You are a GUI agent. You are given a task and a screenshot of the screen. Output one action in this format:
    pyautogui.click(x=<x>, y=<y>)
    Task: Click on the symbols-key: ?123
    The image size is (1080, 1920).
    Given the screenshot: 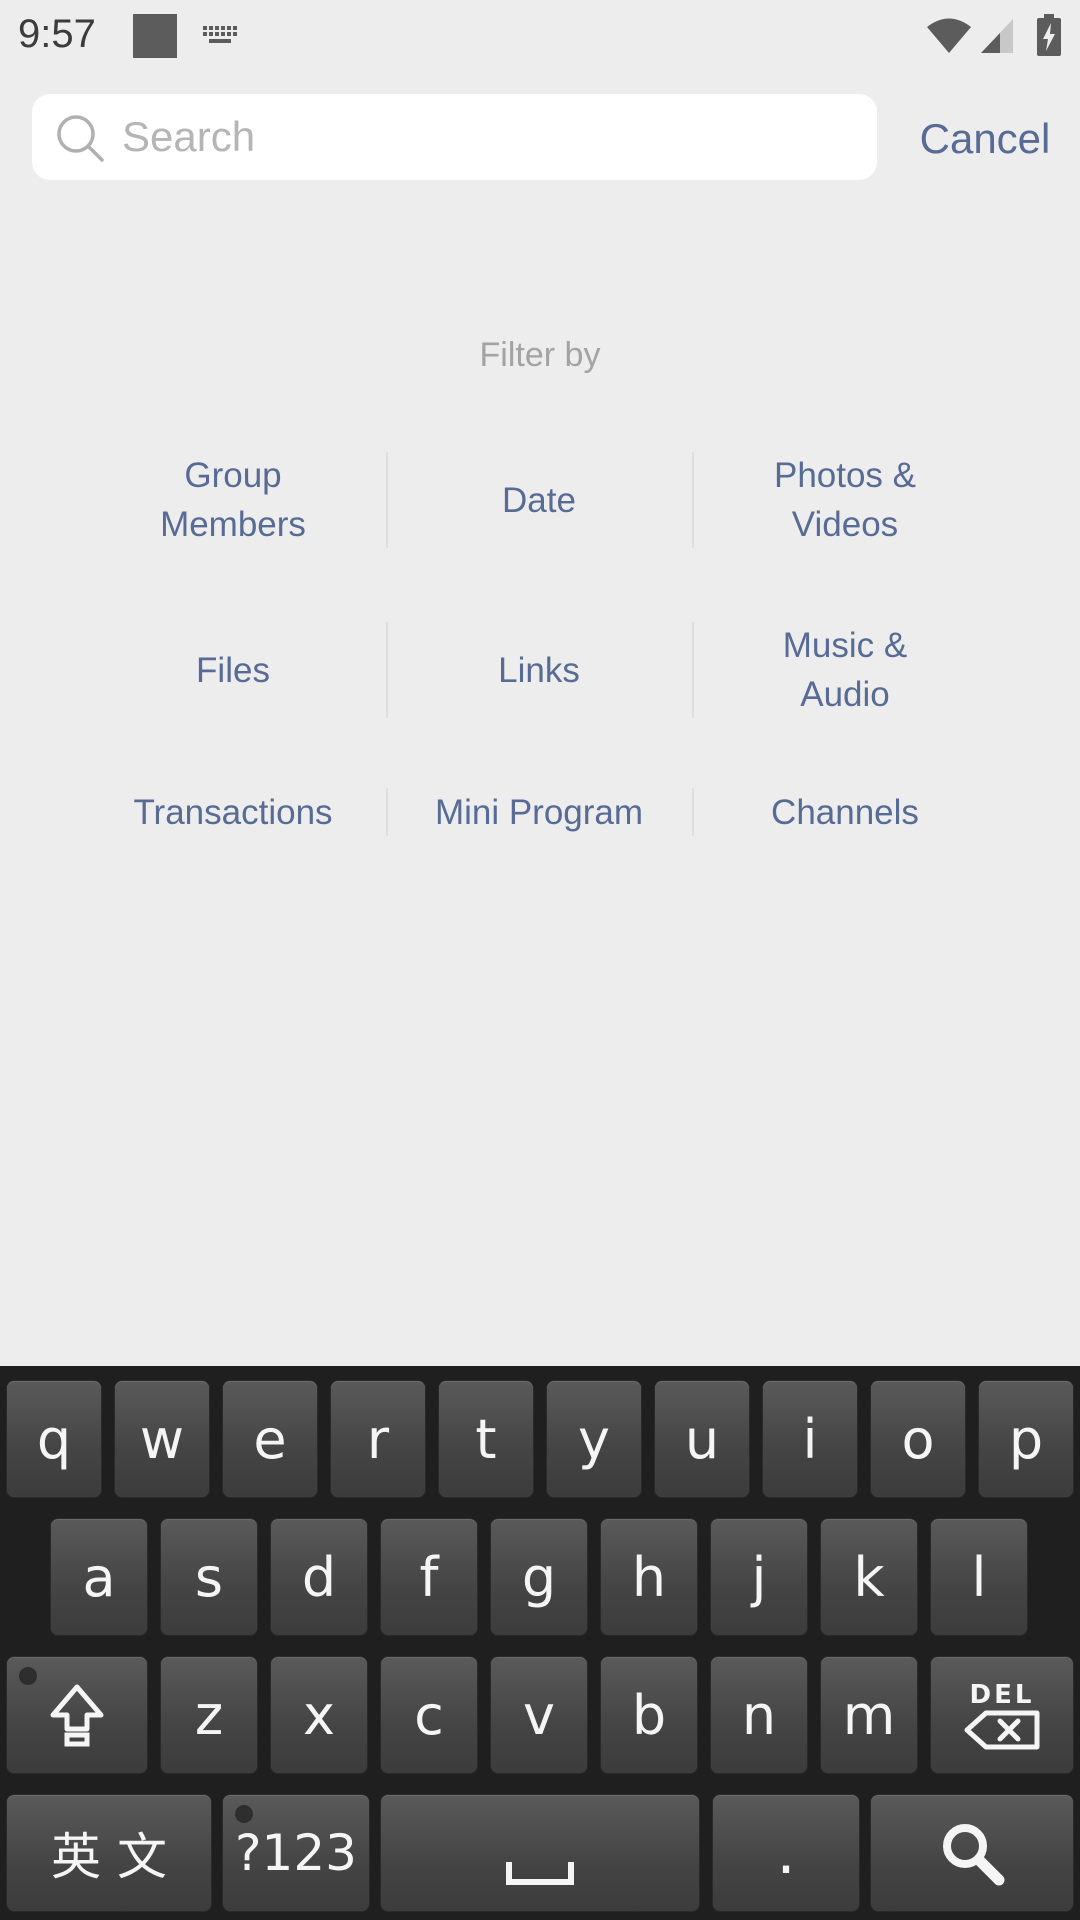 What is the action you would take?
    pyautogui.click(x=296, y=1853)
    